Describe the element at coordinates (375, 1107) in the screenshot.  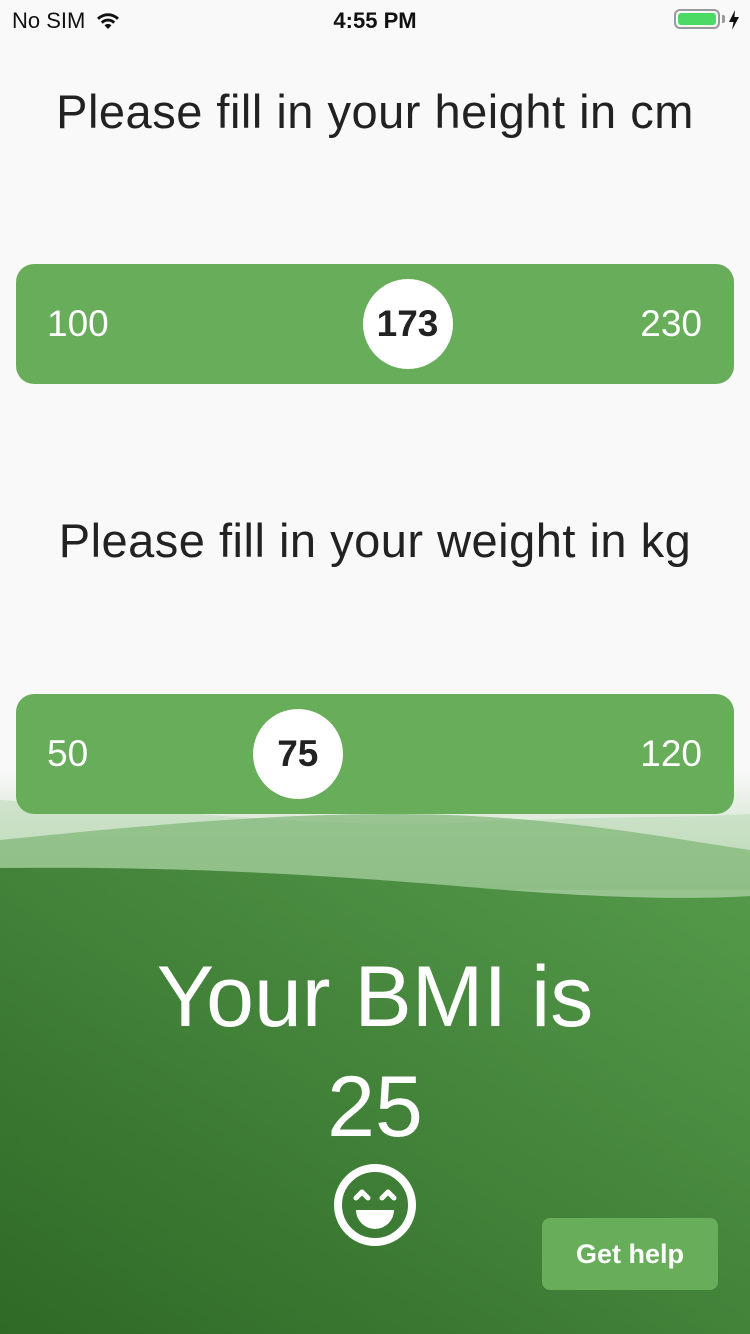
I see `bmi-value: 25` at that location.